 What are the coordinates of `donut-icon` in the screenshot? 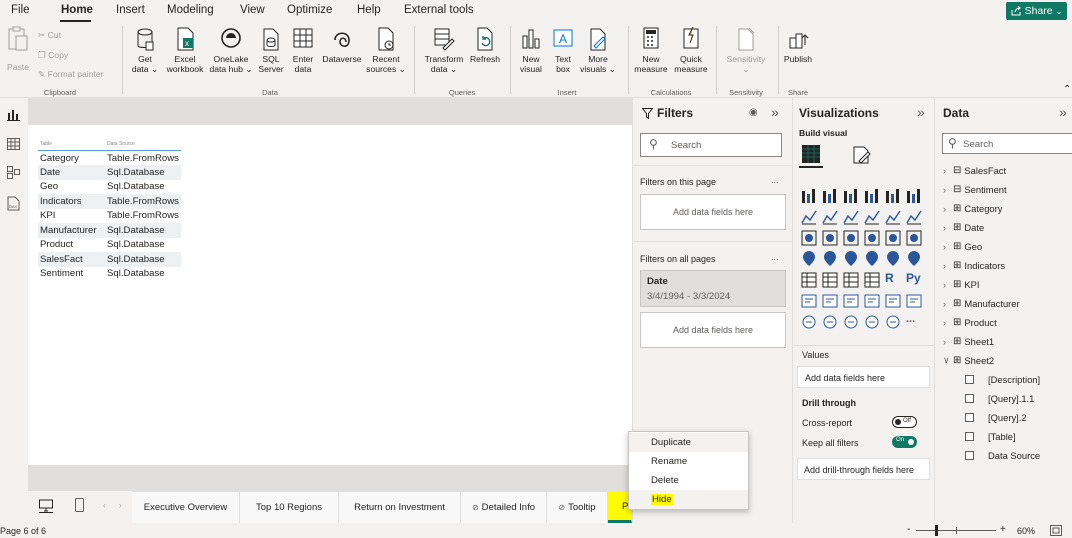 It's located at (893, 238).